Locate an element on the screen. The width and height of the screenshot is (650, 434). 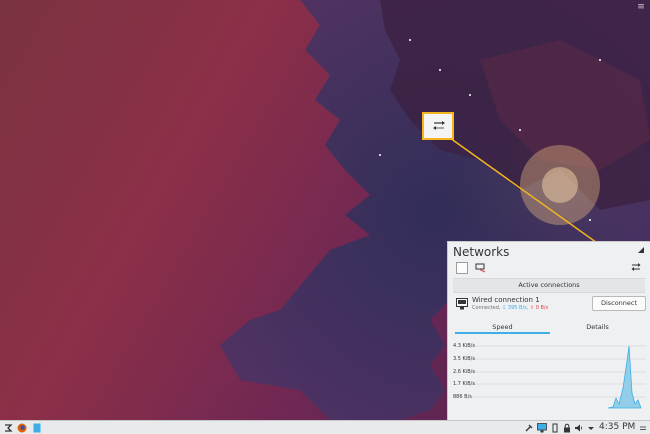
volume-icon is located at coordinates (579, 428).